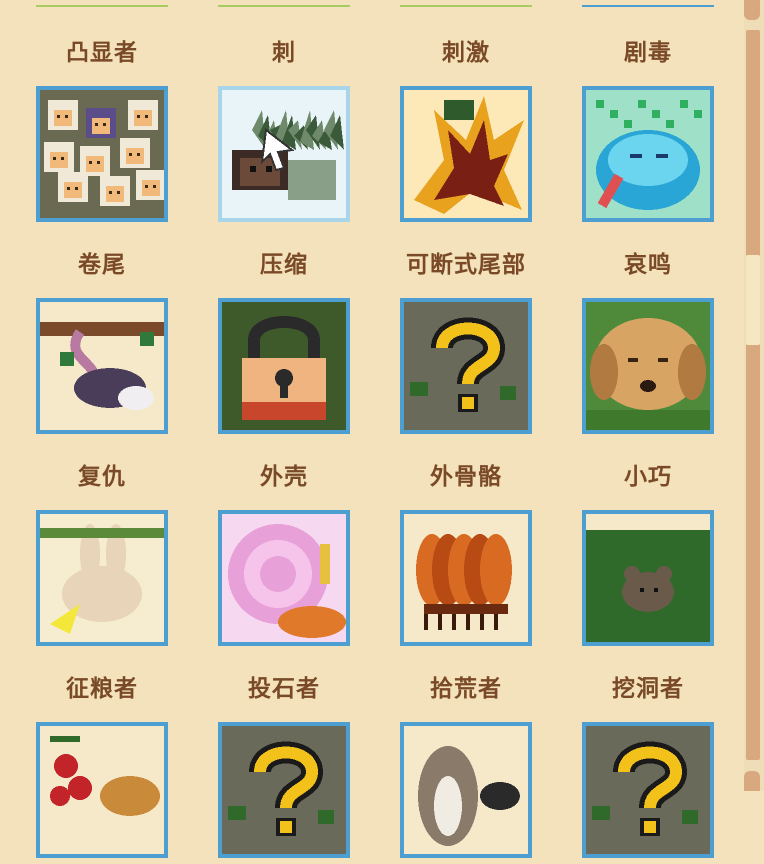  Describe the element at coordinates (648, 578) in the screenshot. I see `small-mouse-icon` at that location.